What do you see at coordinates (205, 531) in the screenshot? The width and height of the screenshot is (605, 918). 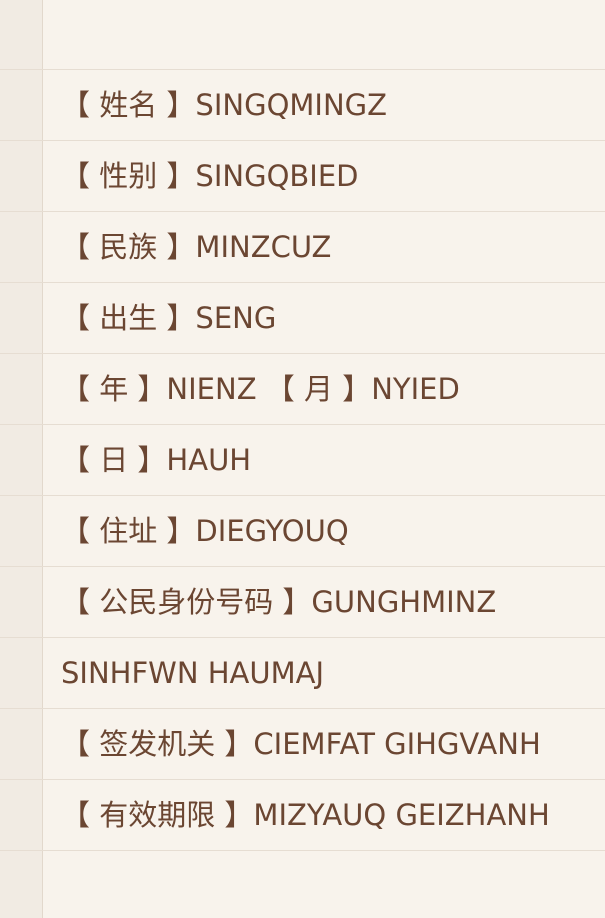 I see `field-address: 【 住址 】DIEGYOUQ` at bounding box center [205, 531].